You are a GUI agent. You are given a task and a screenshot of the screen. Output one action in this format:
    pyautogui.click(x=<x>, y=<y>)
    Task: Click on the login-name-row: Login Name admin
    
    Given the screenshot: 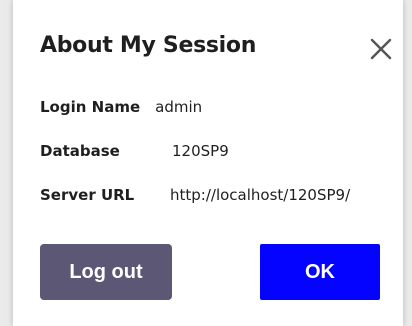 What is the action you would take?
    pyautogui.click(x=195, y=107)
    